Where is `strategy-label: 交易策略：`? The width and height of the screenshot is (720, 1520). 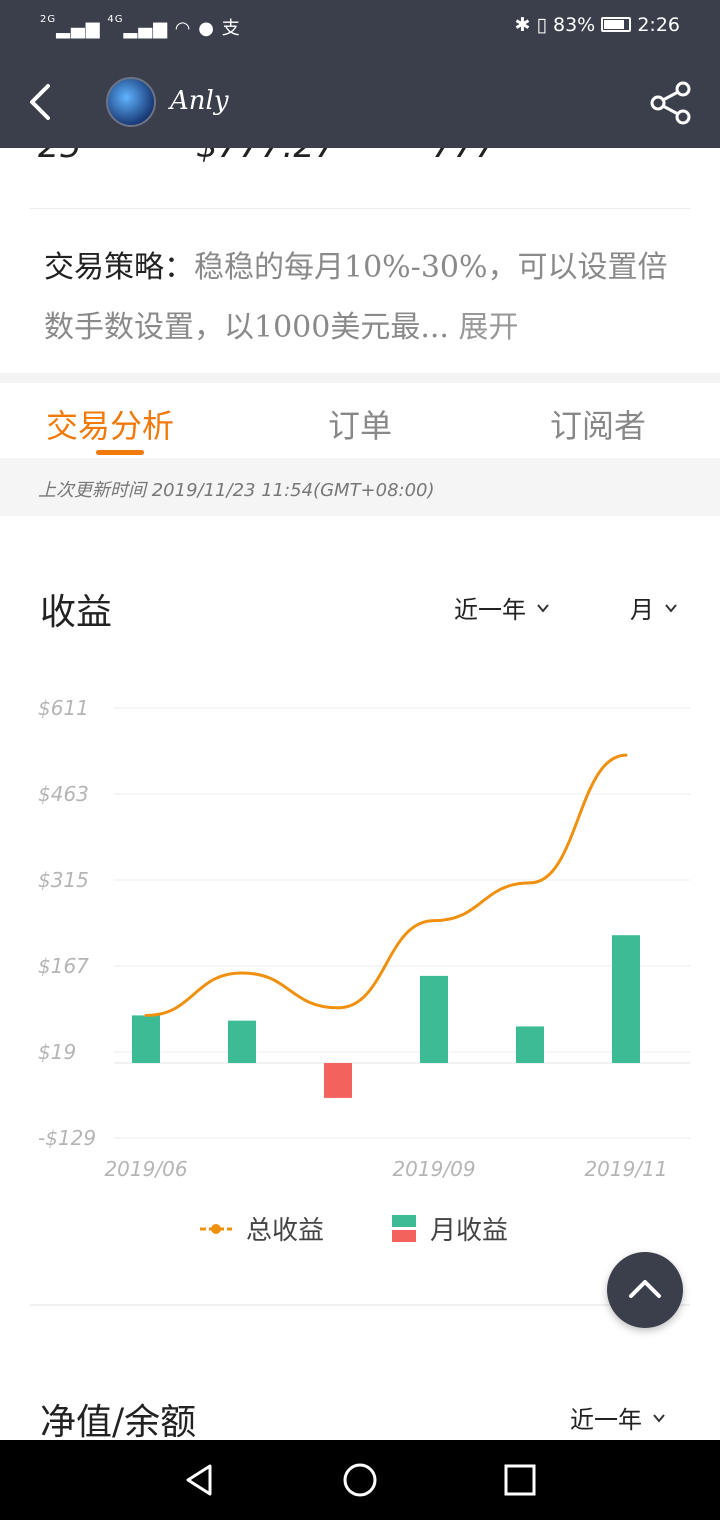
strategy-label: 交易策略： is located at coordinates (119, 267).